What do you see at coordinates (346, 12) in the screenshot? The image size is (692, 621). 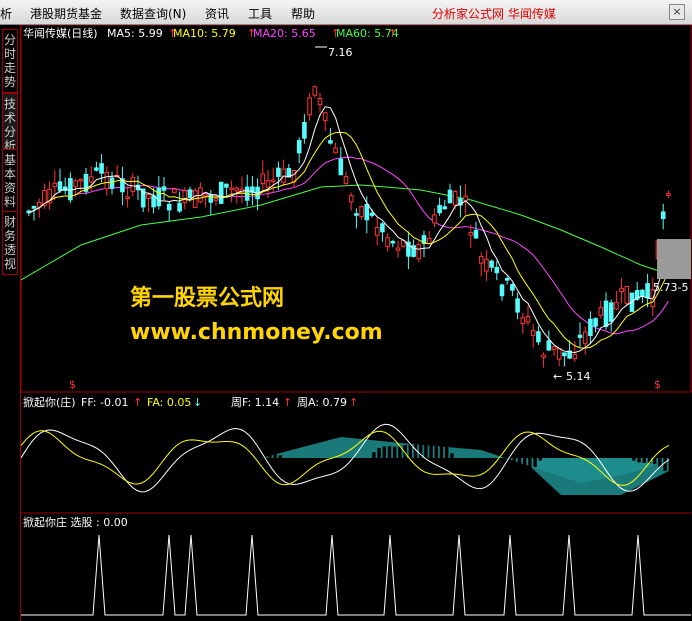 I see `menu-bar: 析 港股期货基金 数据查询(N) 资讯 工具 帮助 分析家公式网 华闻传媒 ×` at bounding box center [346, 12].